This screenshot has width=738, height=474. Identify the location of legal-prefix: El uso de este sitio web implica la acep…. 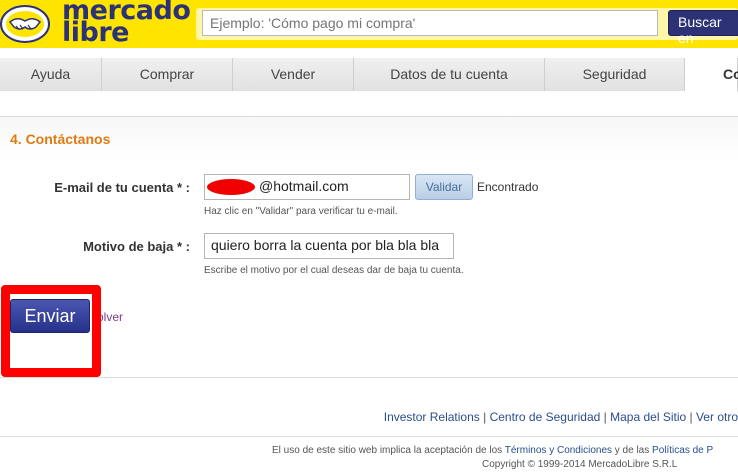
(388, 450).